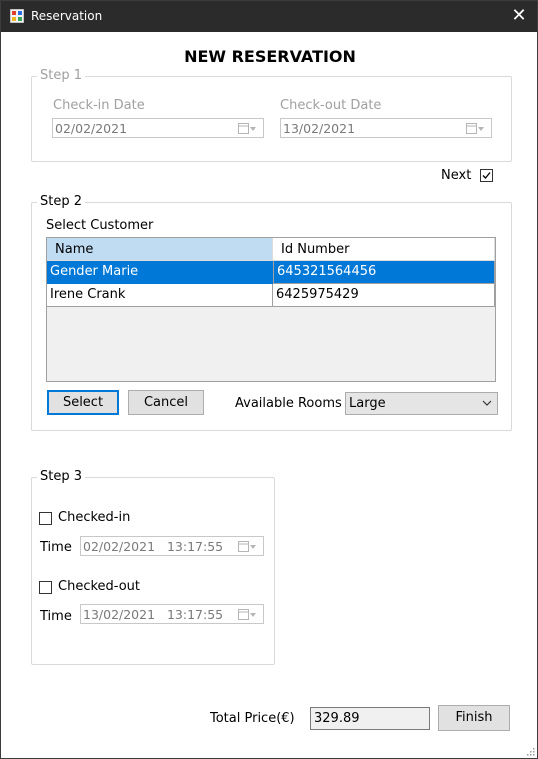  I want to click on total-price-field: 329.89, so click(370, 718).